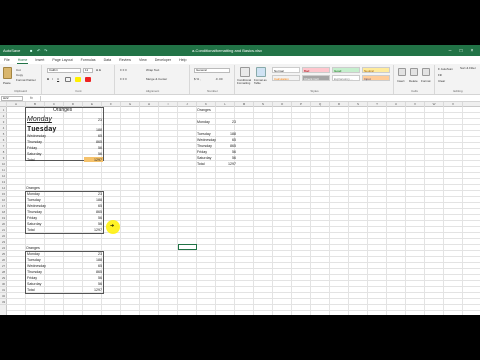 Image resolution: width=480 pixels, height=360 pixels. I want to click on format-icon, so click(426, 72).